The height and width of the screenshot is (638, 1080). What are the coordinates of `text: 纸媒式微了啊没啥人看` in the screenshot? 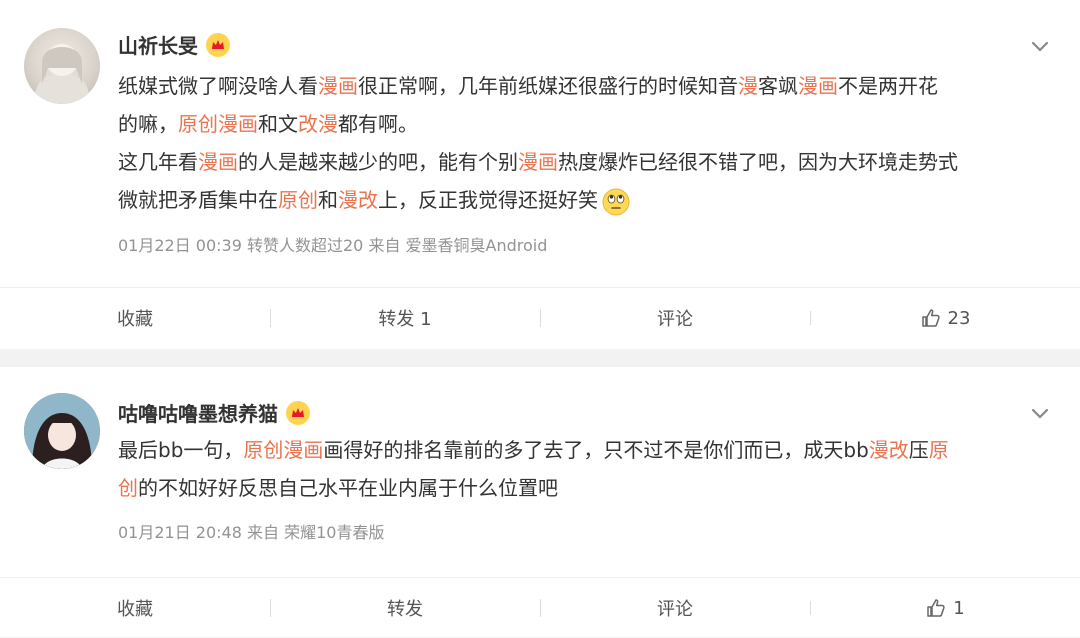 It's located at (218, 86).